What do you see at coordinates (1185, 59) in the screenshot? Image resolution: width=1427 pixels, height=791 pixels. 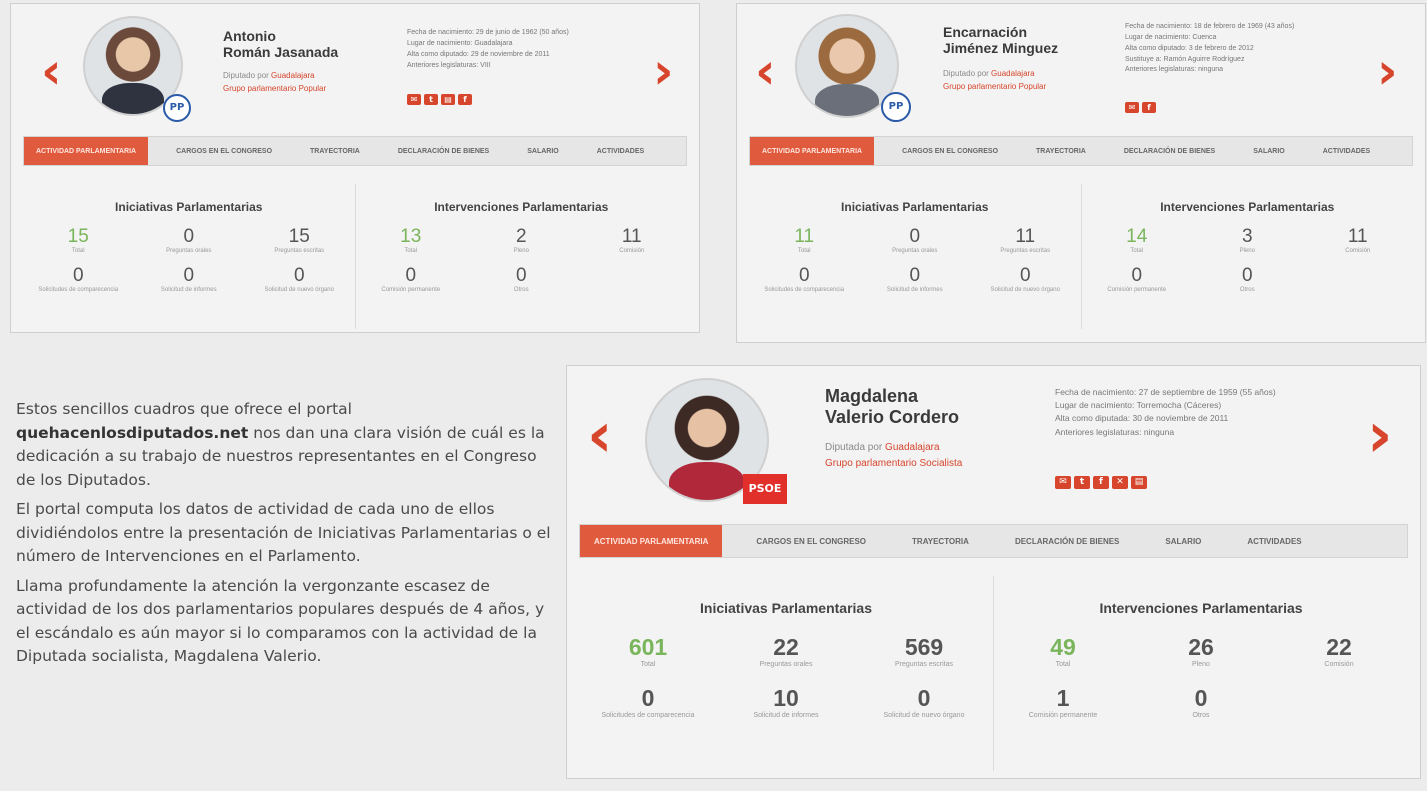 I see `substitute: Sustituye a: Ramón Aguirre Rodríguez` at bounding box center [1185, 59].